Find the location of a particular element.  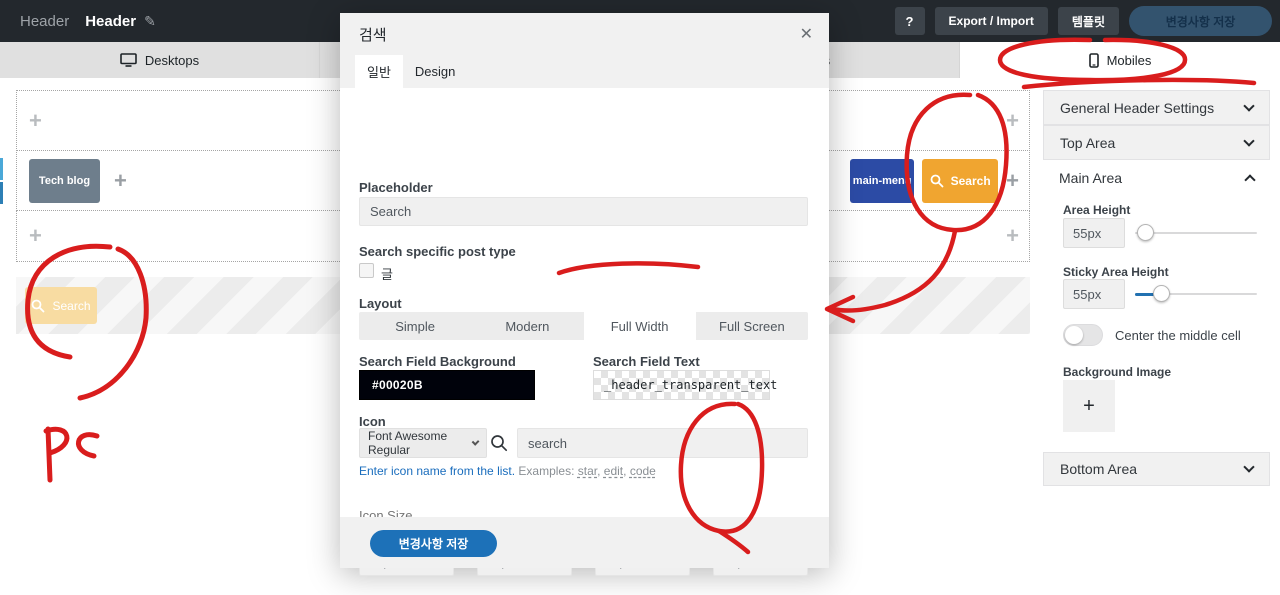

icon-font-select: Font Awesome Regular is located at coordinates (423, 443).